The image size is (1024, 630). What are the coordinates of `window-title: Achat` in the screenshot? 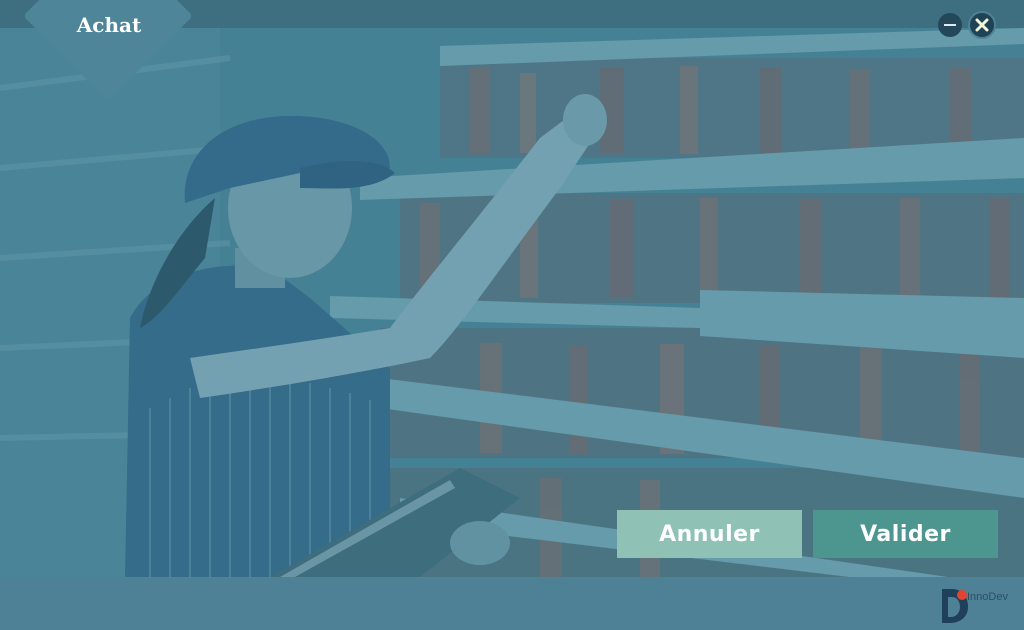 It's located at (109, 25).